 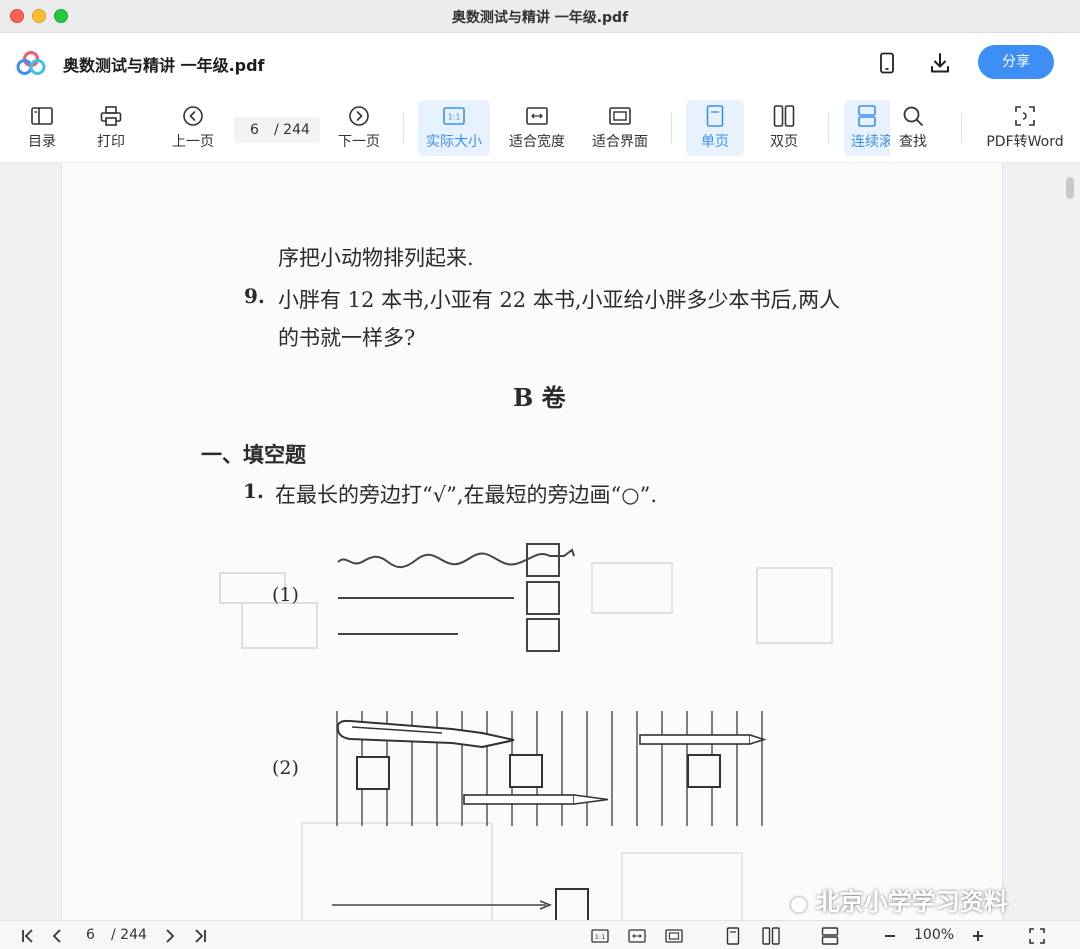 I want to click on window-title: 奥数测试与精讲 一年级.pdf, so click(x=540, y=18).